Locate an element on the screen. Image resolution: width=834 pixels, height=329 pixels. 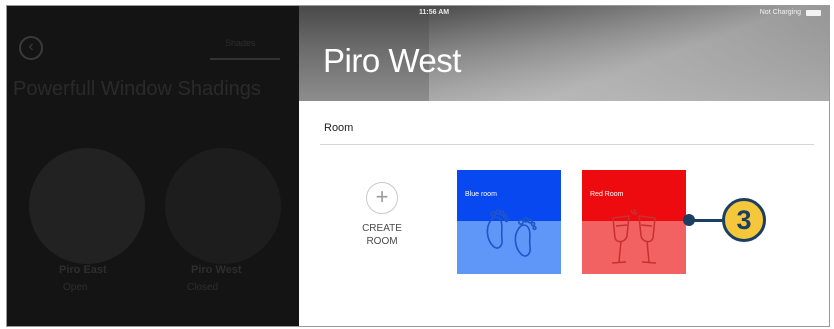
section-label: Room is located at coordinates (339, 128).